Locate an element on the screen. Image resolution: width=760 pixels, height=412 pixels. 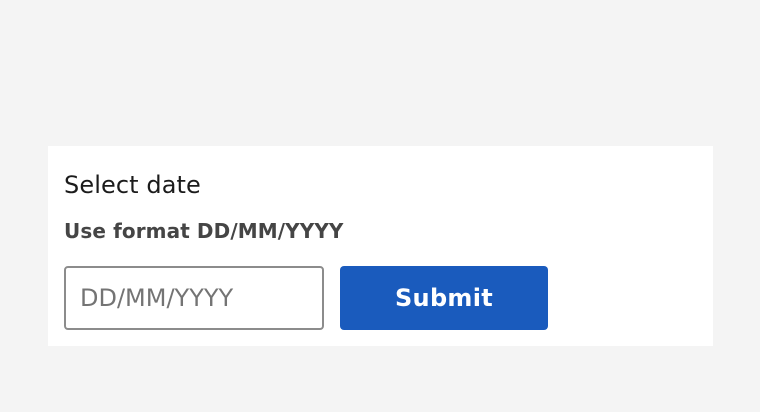
date-field-label: Select date is located at coordinates (132, 185).